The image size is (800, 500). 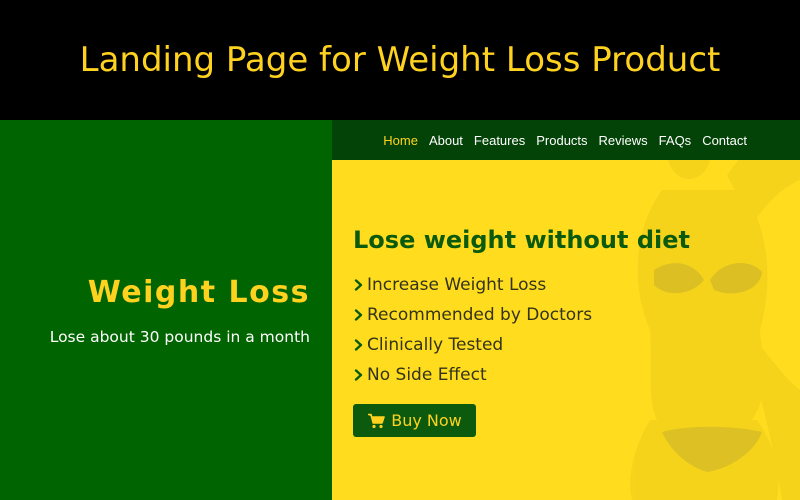 I want to click on feature-label: Increase Weight Loss, so click(x=457, y=285).